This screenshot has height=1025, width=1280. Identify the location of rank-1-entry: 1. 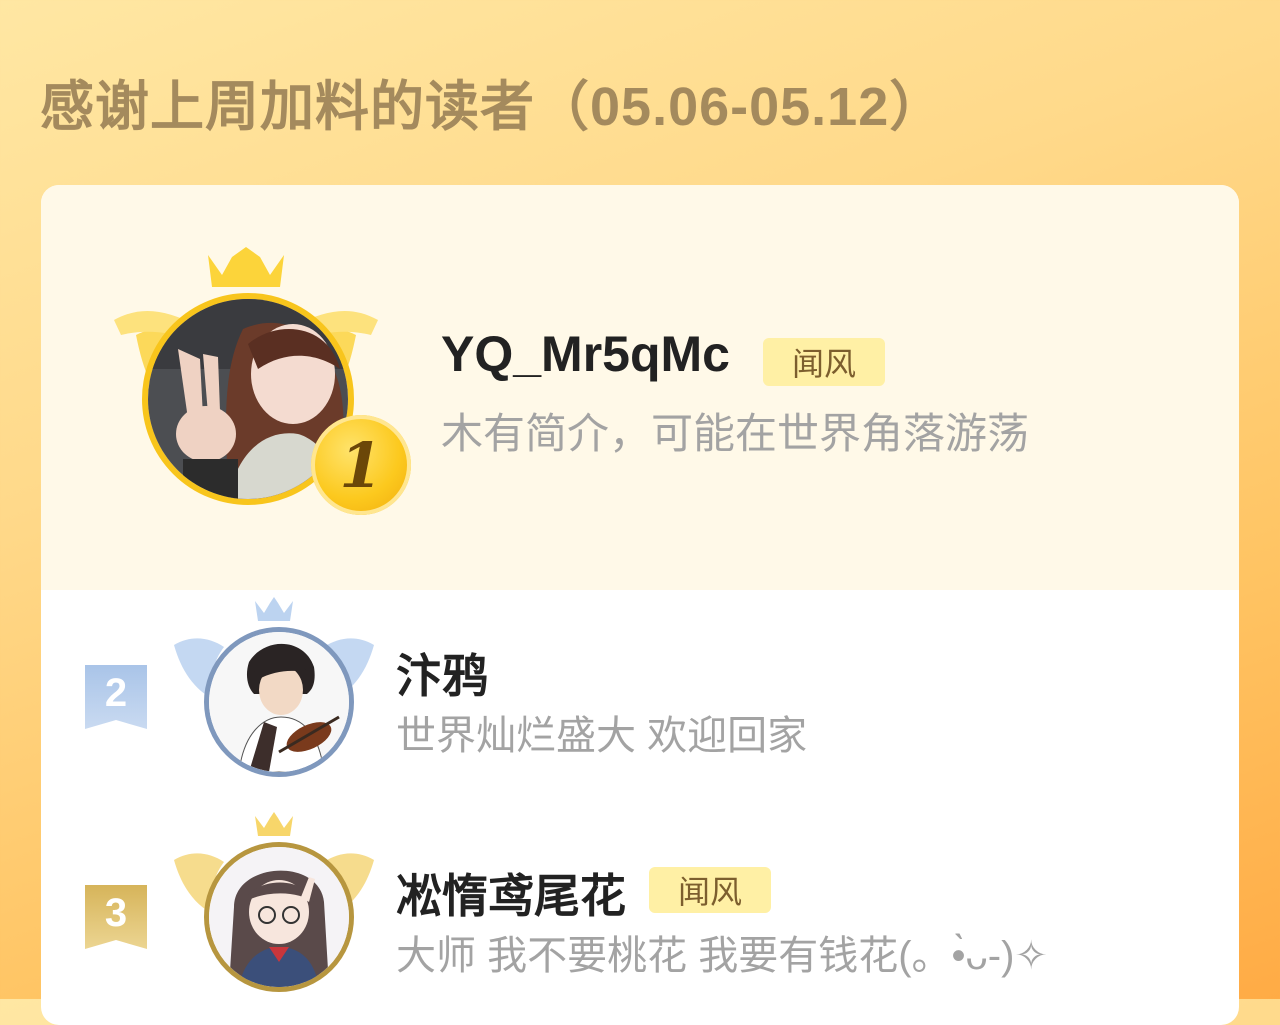
(253, 385).